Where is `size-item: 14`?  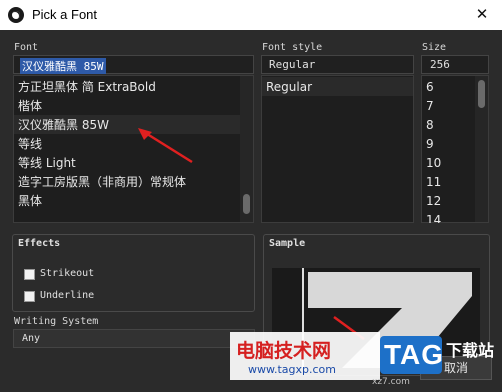
size-item: 14 is located at coordinates (433, 217).